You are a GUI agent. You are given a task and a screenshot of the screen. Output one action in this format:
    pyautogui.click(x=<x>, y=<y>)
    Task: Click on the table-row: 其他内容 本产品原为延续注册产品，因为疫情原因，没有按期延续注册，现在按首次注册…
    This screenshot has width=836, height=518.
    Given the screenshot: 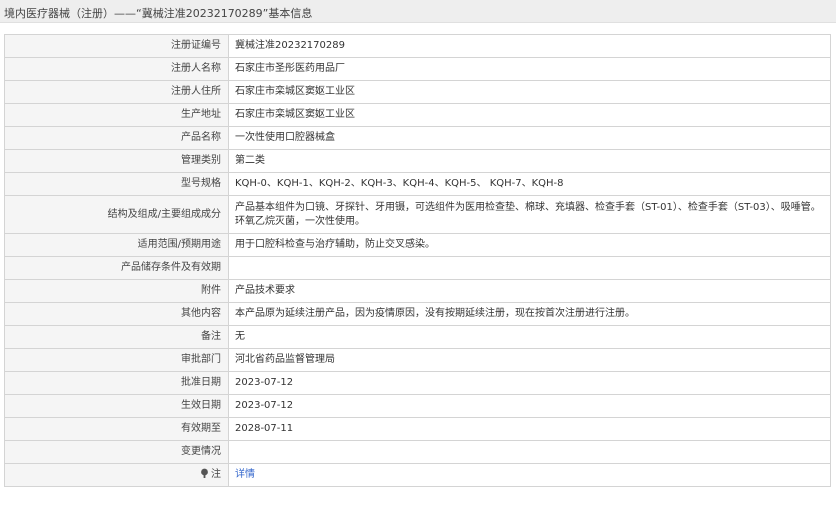 What is the action you would take?
    pyautogui.click(x=417, y=314)
    